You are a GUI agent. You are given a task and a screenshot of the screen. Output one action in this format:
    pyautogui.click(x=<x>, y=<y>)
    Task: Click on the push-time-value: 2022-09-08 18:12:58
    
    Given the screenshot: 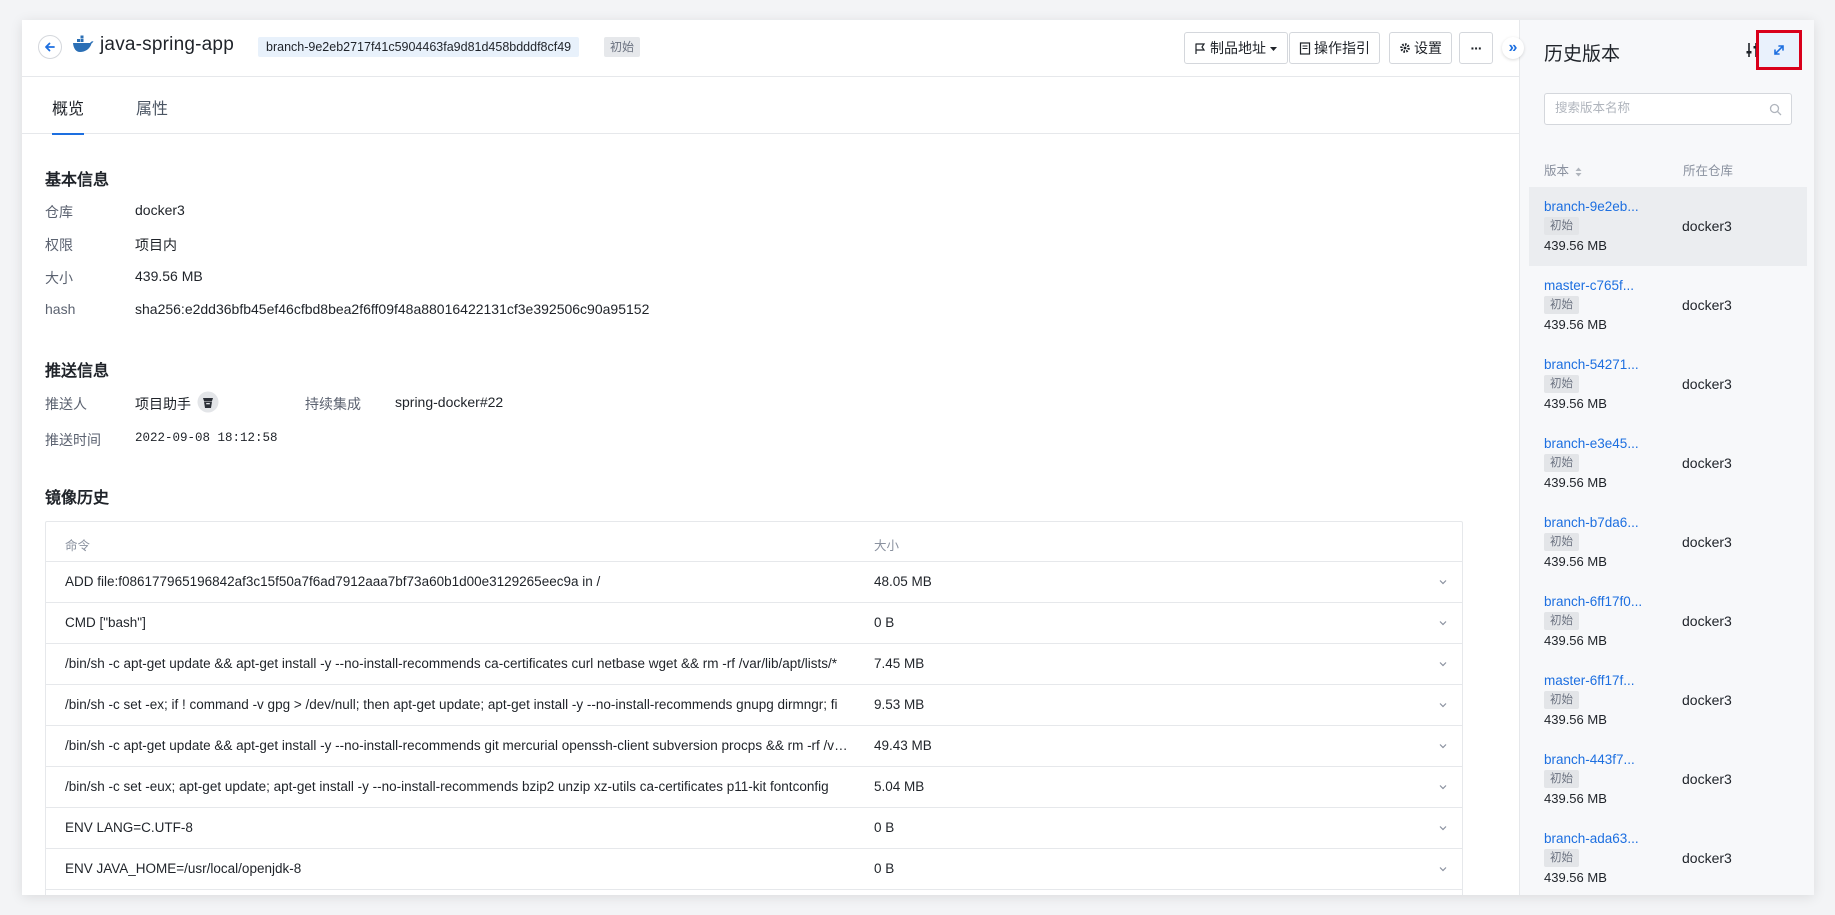 What is the action you would take?
    pyautogui.click(x=206, y=438)
    